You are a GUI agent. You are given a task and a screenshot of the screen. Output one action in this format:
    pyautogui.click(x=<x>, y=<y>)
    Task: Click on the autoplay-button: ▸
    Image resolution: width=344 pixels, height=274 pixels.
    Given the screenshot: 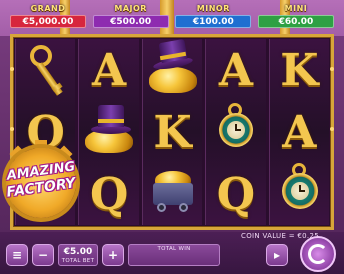 What is the action you would take?
    pyautogui.click(x=277, y=255)
    